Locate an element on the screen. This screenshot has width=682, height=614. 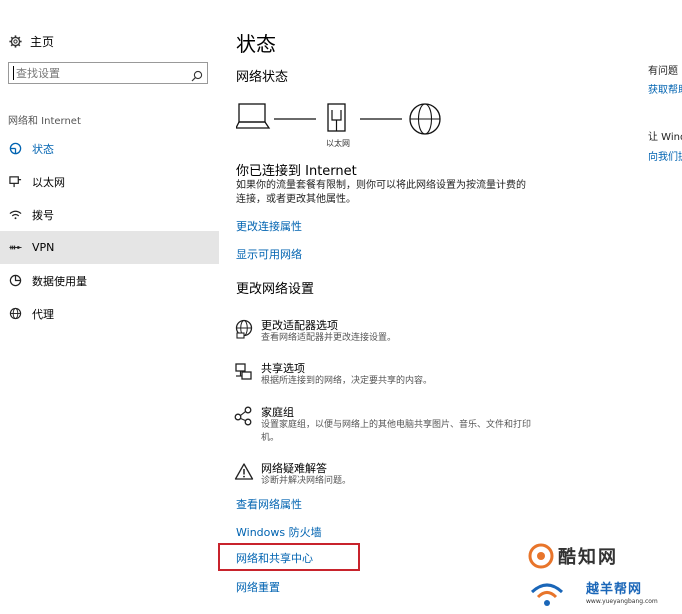
sidebar-item-label: 代理 is located at coordinates (43, 314).